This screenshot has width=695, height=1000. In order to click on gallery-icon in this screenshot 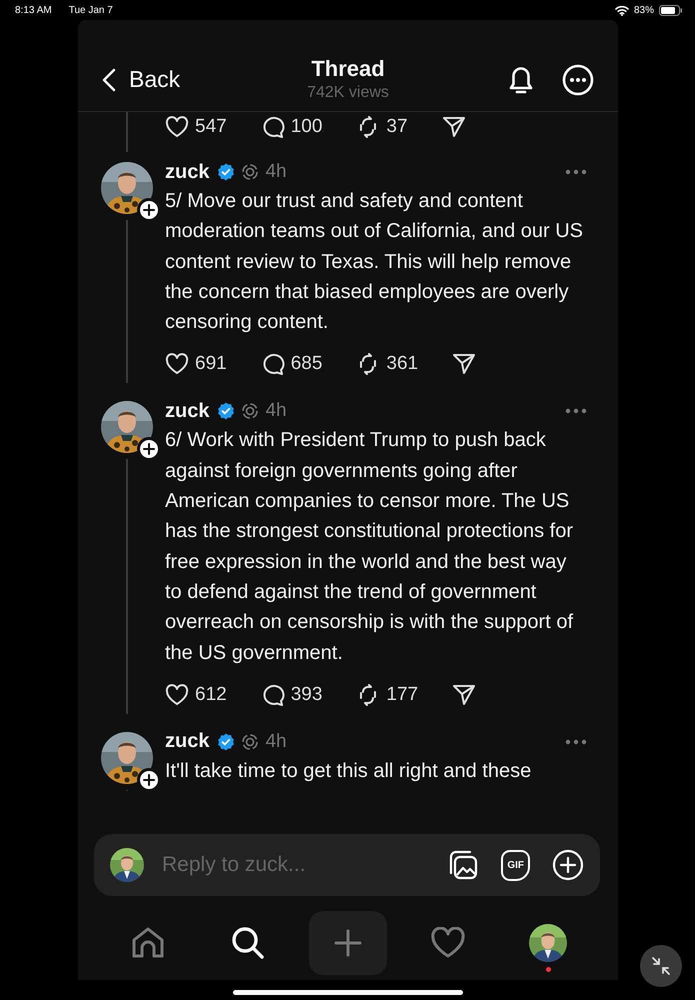, I will do `click(463, 865)`.